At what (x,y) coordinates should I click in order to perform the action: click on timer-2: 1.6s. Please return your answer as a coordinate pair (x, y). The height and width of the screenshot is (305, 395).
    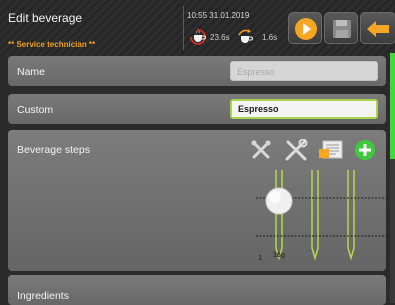
    Looking at the image, I should click on (270, 37).